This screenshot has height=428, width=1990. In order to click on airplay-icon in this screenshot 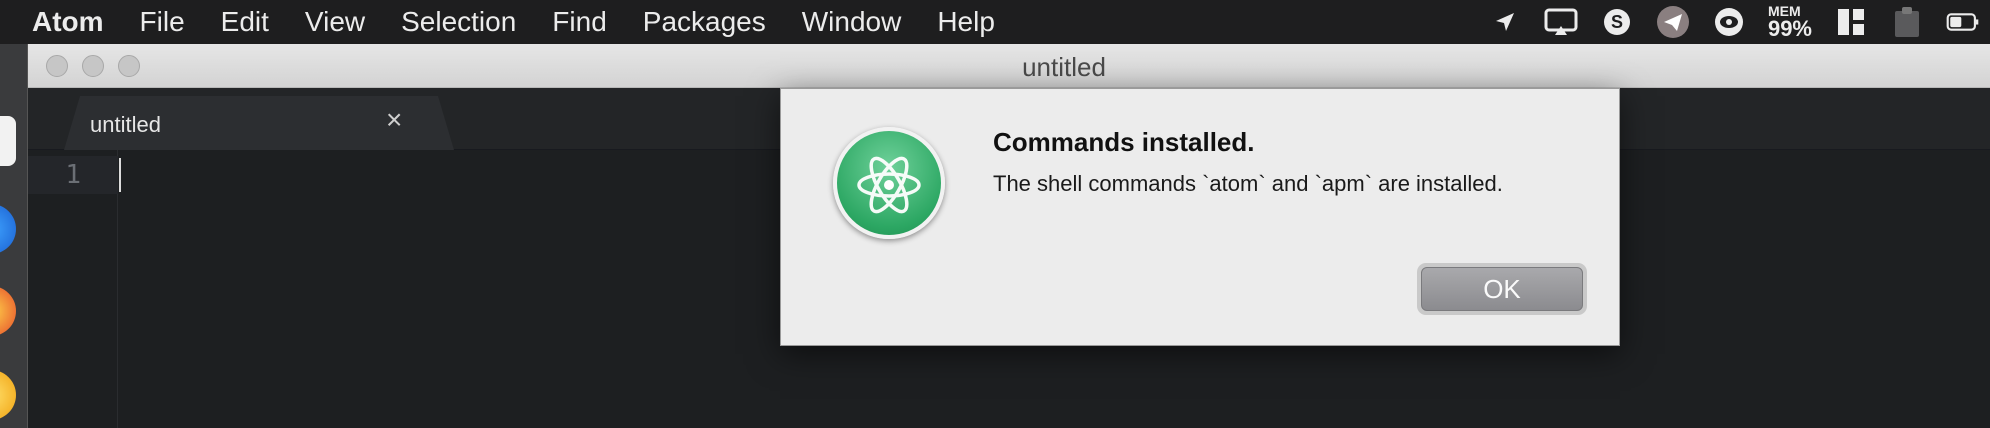, I will do `click(1561, 22)`.